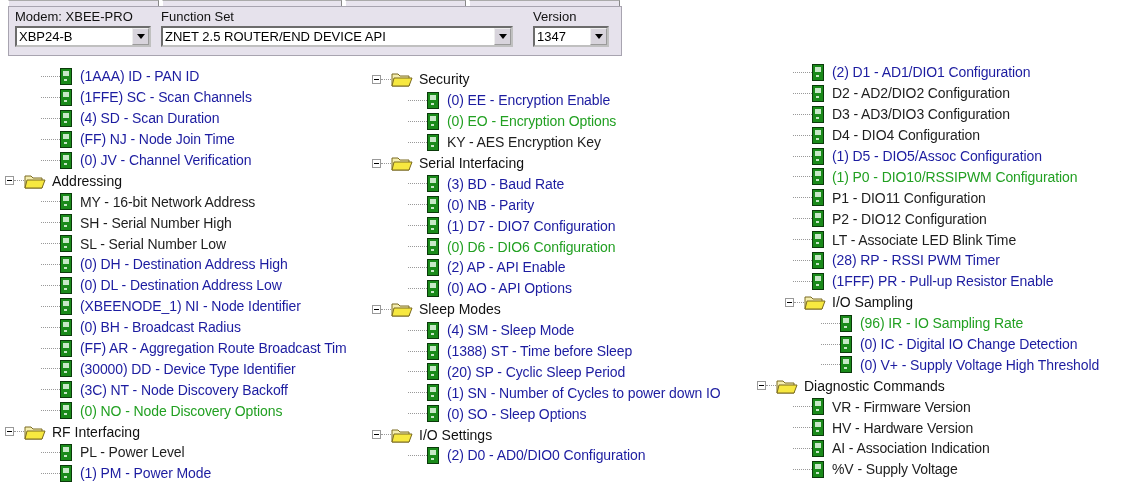 The width and height of the screenshot is (1123, 486). I want to click on parameter-label: (0) IC - Digital IO Change Detection, so click(969, 344).